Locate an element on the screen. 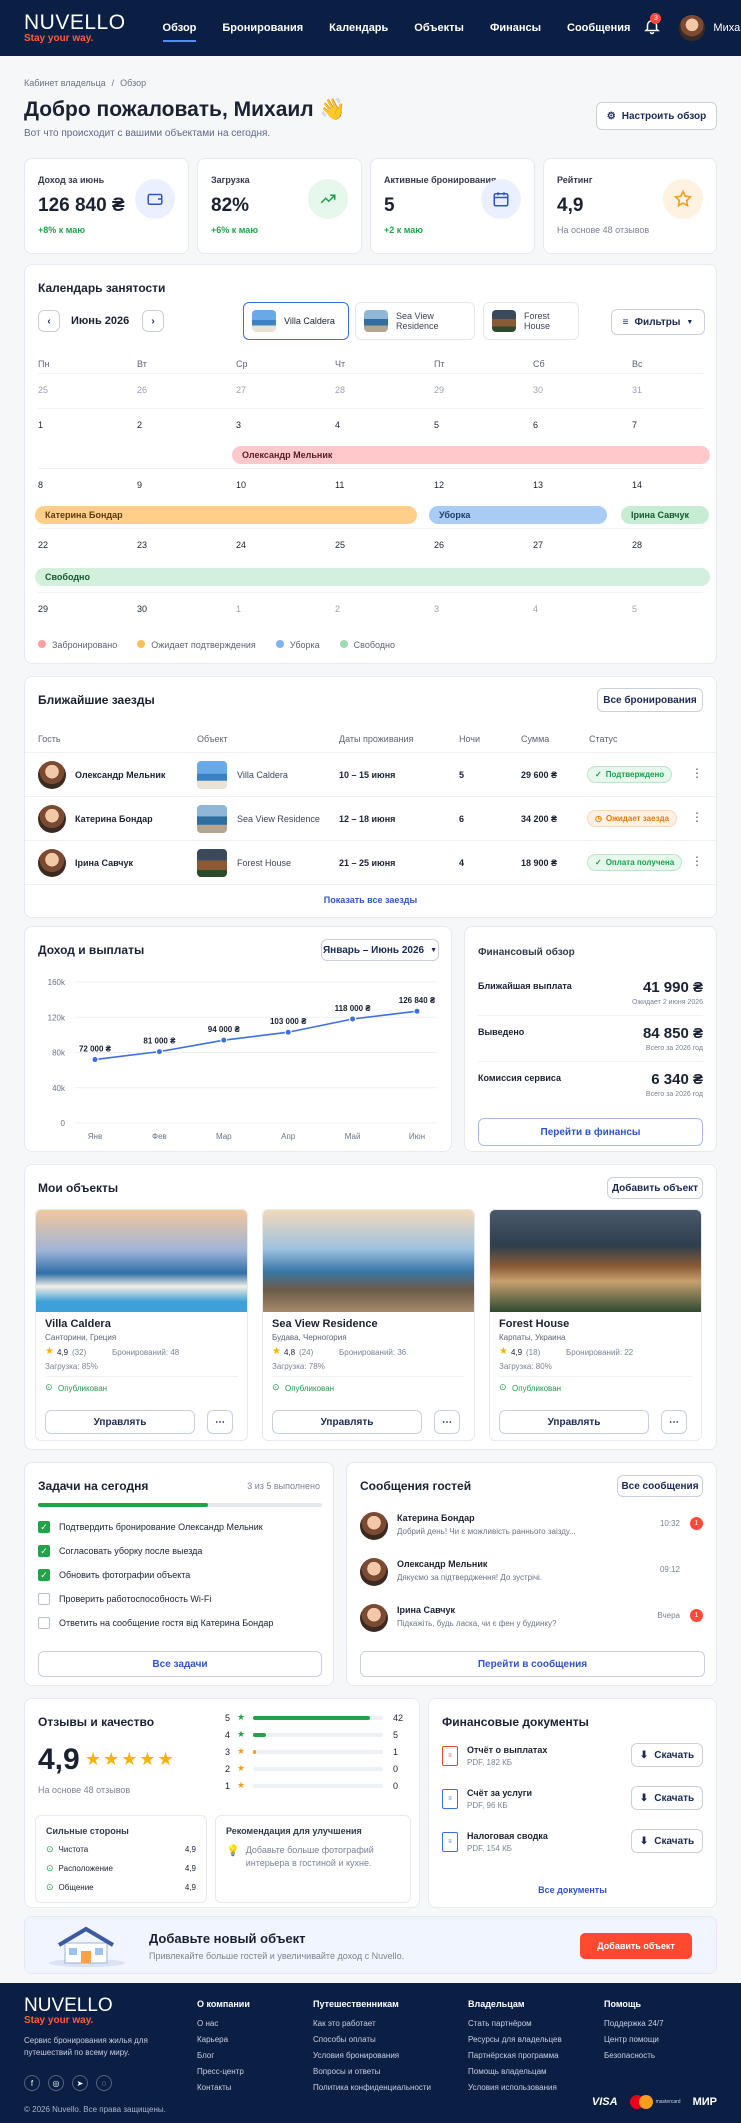 The height and width of the screenshot is (2123, 741). go-finance-button: Перейти в финансы is located at coordinates (590, 1132).